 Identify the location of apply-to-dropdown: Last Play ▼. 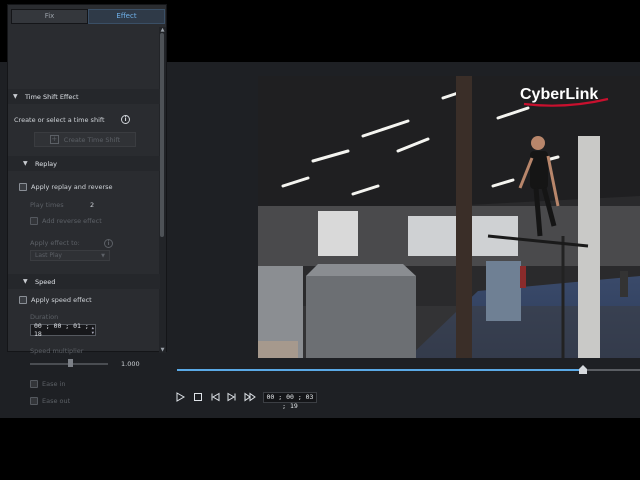
(70, 255).